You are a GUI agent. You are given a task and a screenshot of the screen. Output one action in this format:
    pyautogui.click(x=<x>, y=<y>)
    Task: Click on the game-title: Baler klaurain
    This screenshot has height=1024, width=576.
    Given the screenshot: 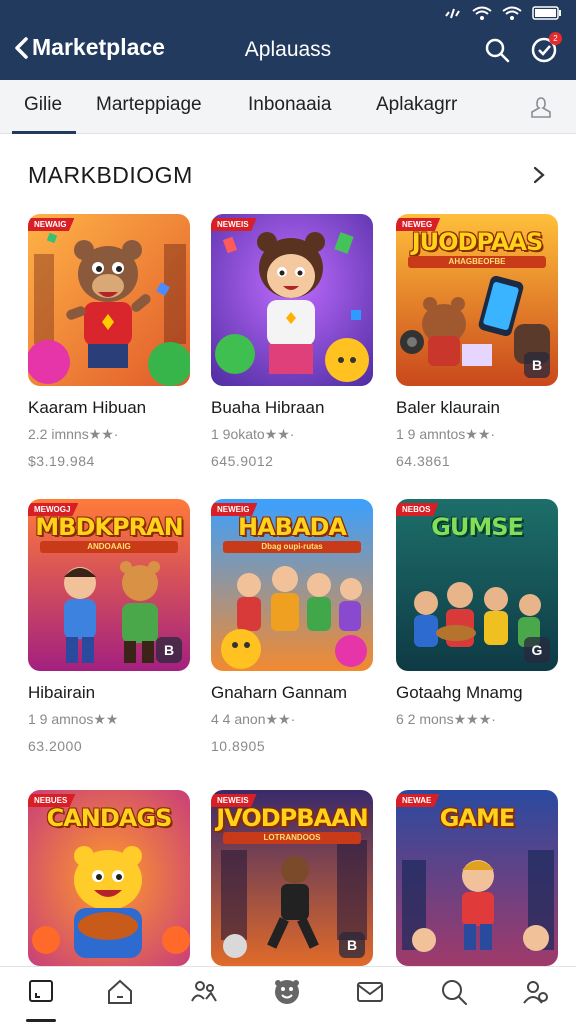 What is the action you would take?
    pyautogui.click(x=448, y=407)
    